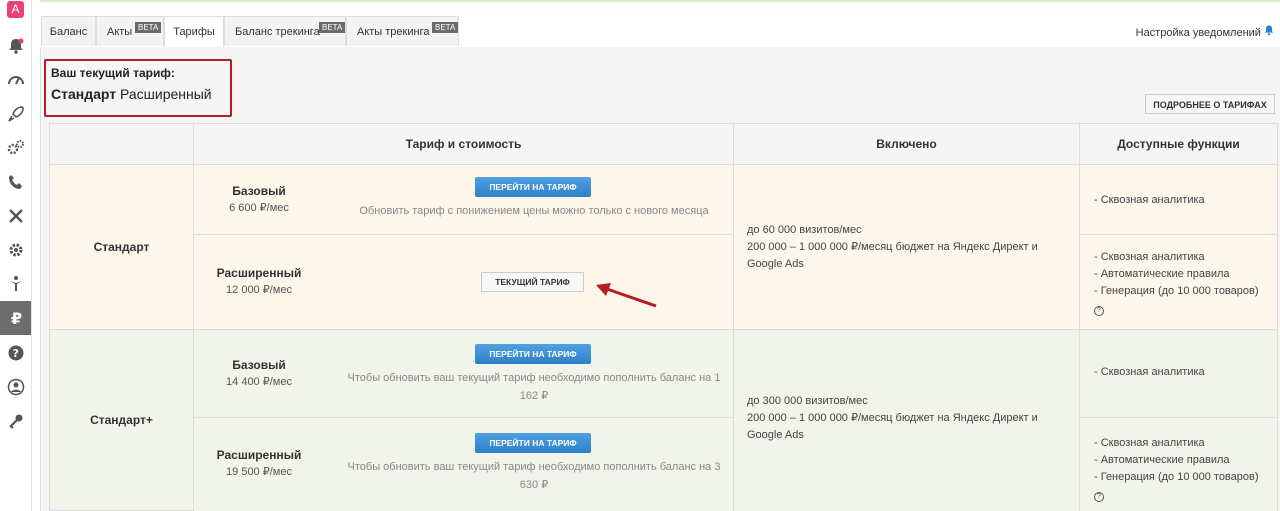  I want to click on speedometer-icon, so click(15, 80).